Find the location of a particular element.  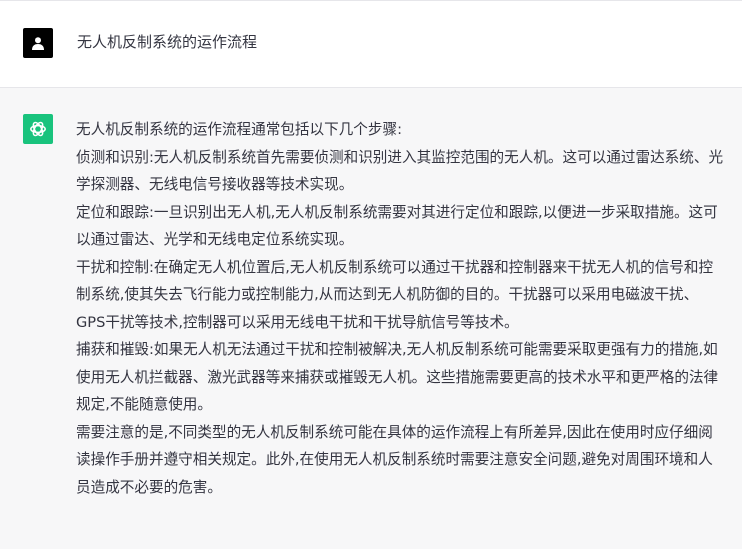

assistant-avatar is located at coordinates (38, 129).